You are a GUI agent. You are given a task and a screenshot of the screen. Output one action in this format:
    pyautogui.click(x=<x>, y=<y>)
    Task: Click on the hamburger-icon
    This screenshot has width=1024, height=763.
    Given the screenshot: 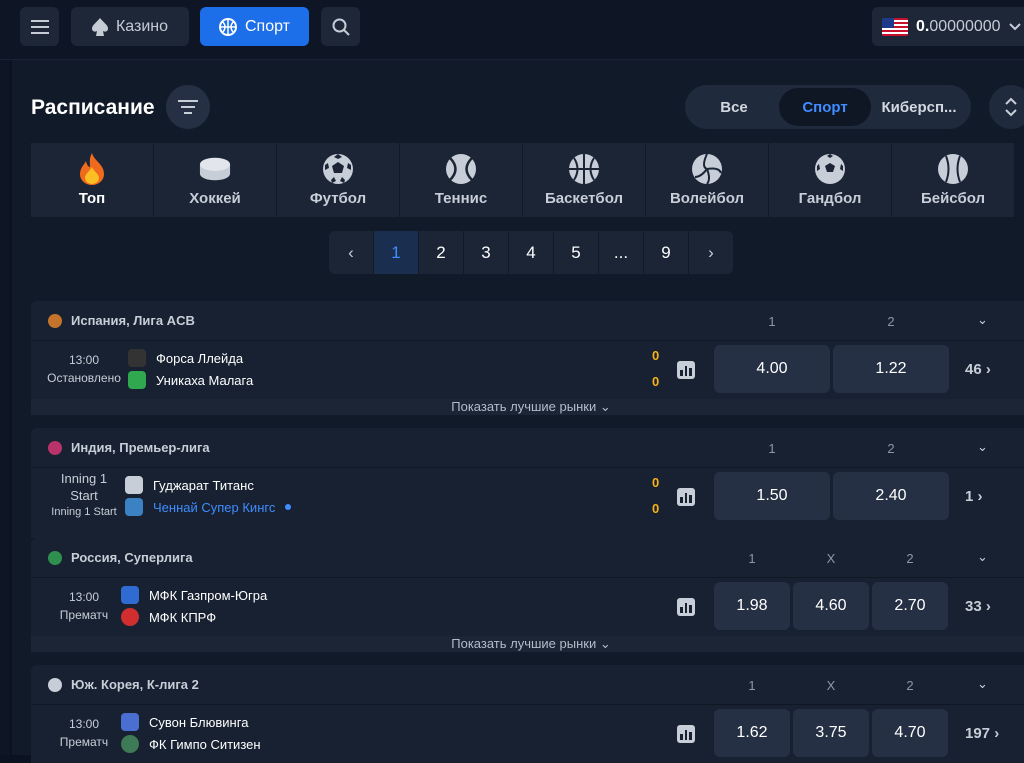 What is the action you would take?
    pyautogui.click(x=39, y=26)
    